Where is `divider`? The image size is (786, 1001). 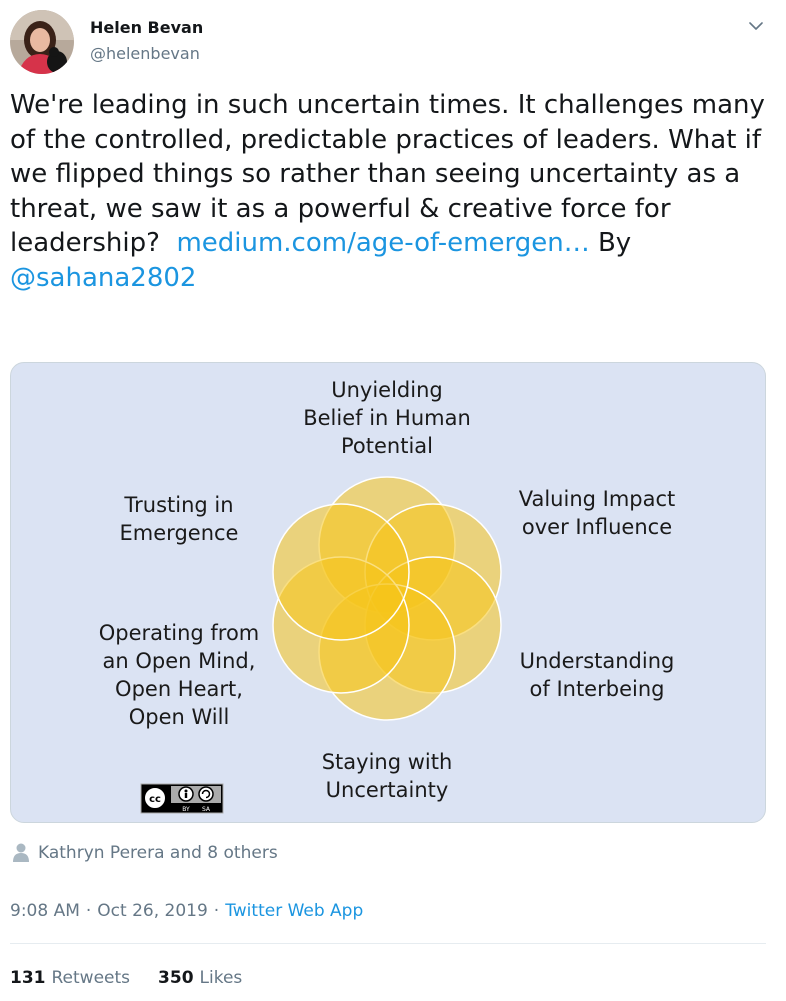 divider is located at coordinates (388, 943).